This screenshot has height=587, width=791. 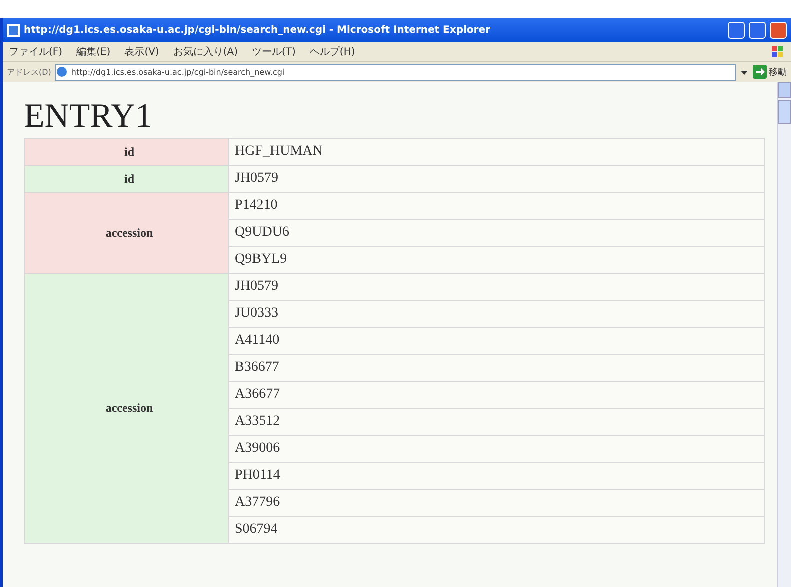 What do you see at coordinates (88, 117) in the screenshot?
I see `entry-heading: ENTRY1` at bounding box center [88, 117].